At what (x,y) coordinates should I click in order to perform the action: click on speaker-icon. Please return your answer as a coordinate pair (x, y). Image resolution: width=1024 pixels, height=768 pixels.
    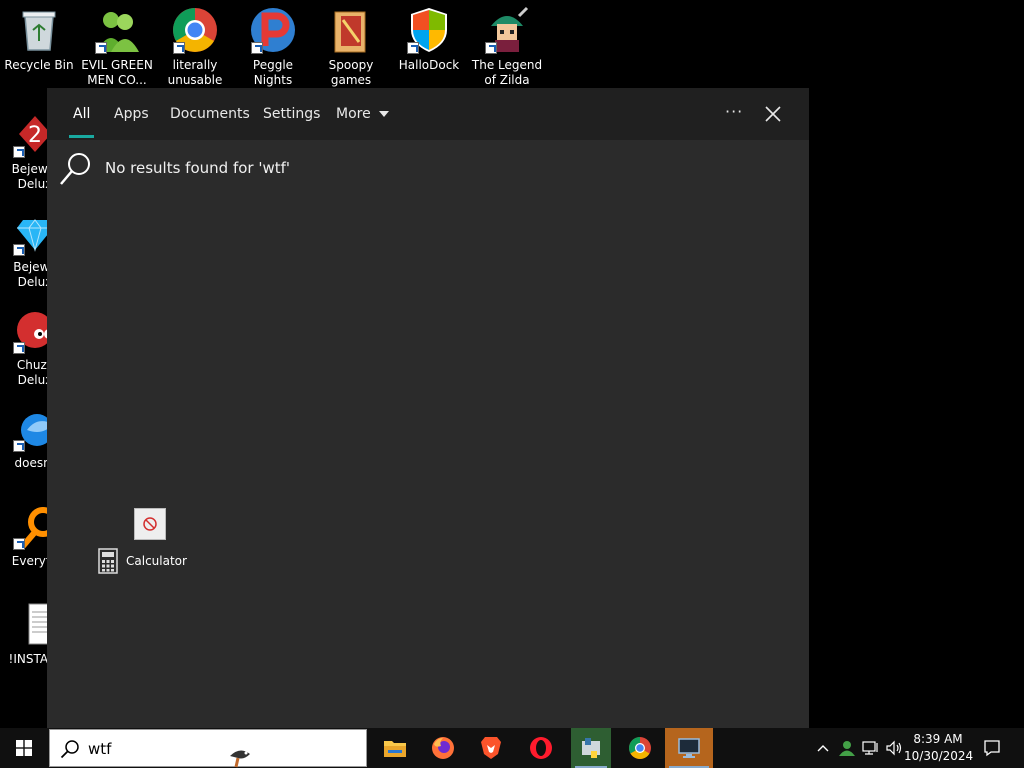
    Looking at the image, I should click on (894, 748).